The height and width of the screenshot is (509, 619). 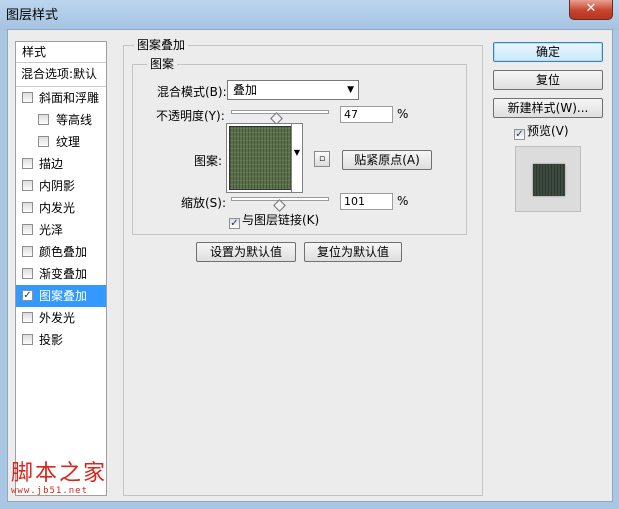 What do you see at coordinates (548, 80) in the screenshot?
I see `reset-button: 复位` at bounding box center [548, 80].